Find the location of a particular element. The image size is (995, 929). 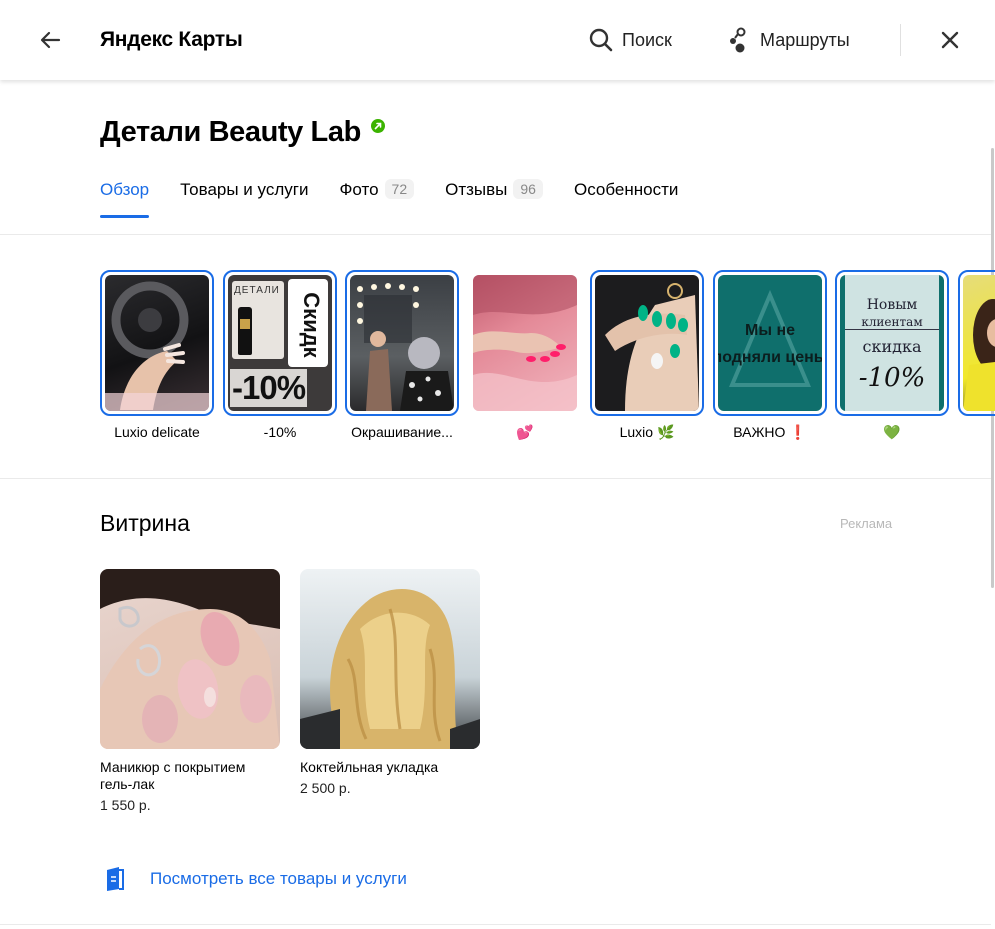

story-image-text: Мы не подняли цены is located at coordinates (770, 344).